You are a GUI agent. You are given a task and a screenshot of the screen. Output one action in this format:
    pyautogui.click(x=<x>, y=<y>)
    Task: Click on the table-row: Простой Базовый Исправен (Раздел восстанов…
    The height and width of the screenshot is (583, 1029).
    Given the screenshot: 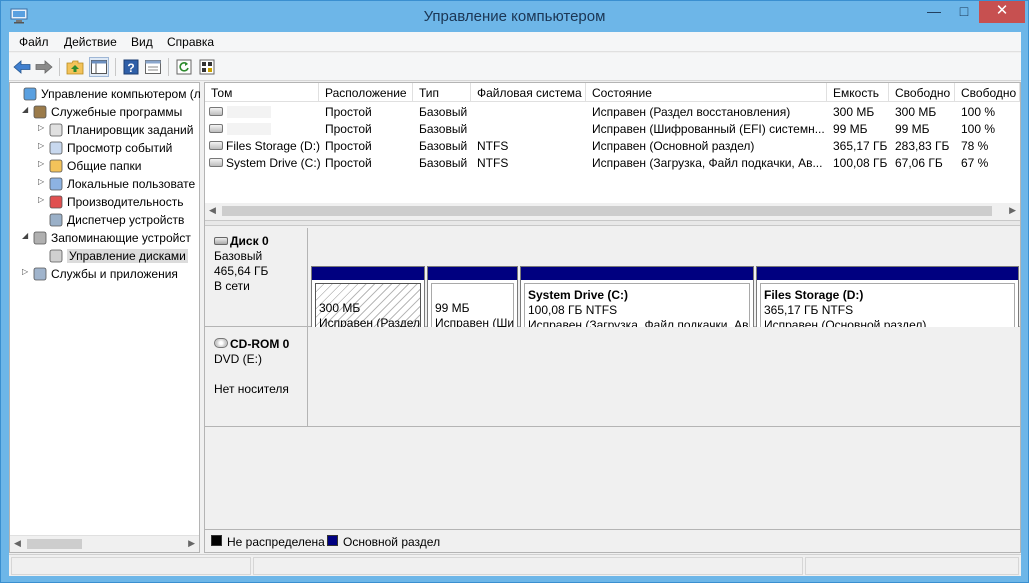 What is the action you would take?
    pyautogui.click(x=612, y=111)
    